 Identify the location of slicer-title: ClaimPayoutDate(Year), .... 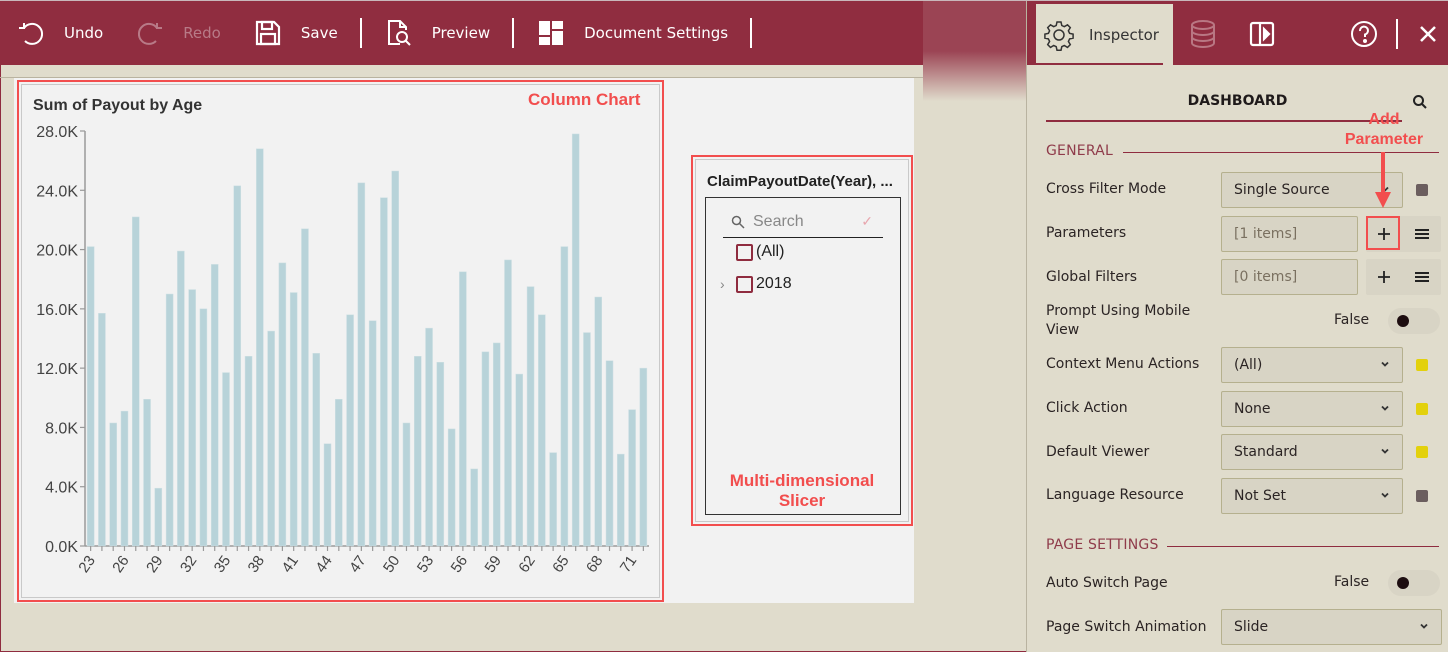
(800, 181).